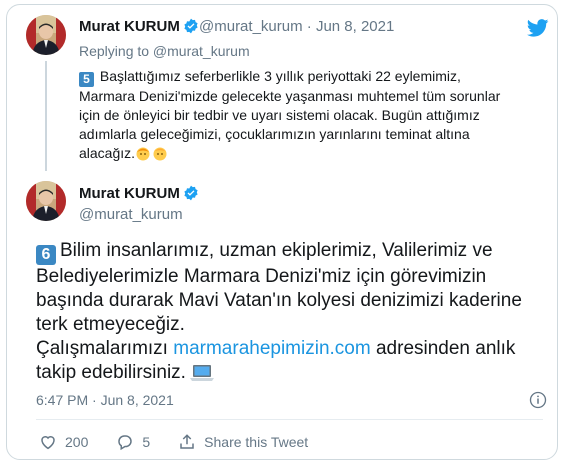  I want to click on keycap-5-emoji: 5, so click(86, 79).